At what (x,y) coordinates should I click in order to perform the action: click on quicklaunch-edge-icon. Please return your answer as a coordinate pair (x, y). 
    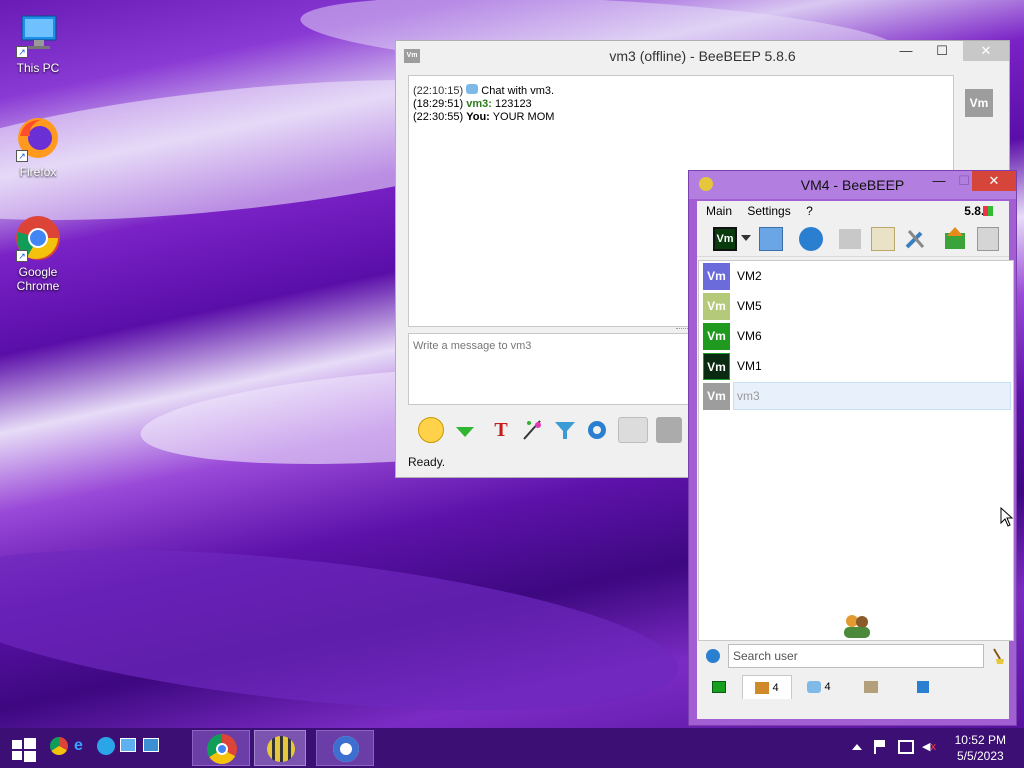
    Looking at the image, I should click on (106, 746).